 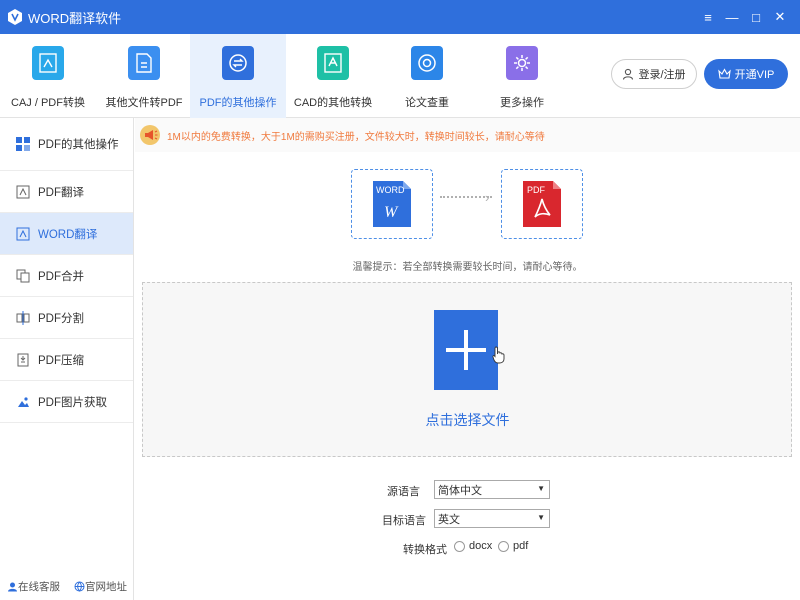 What do you see at coordinates (756, 17) in the screenshot?
I see `maximize-icon: □` at bounding box center [756, 17].